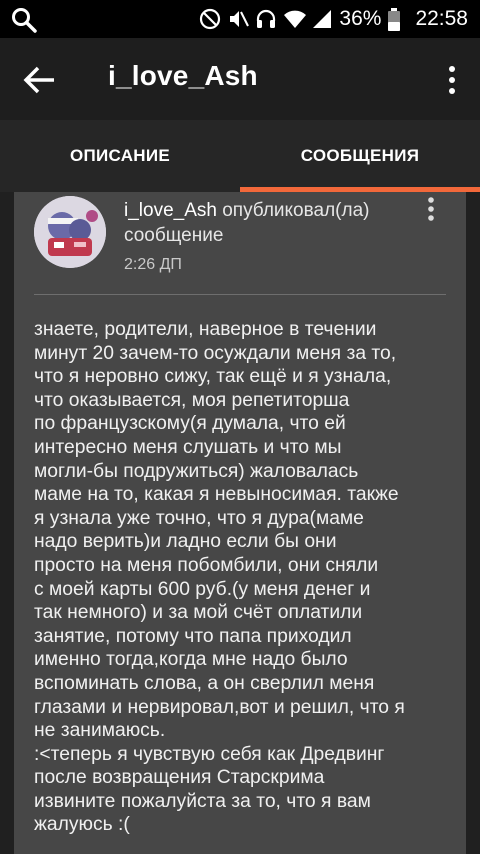  I want to click on battery-icon, so click(394, 19).